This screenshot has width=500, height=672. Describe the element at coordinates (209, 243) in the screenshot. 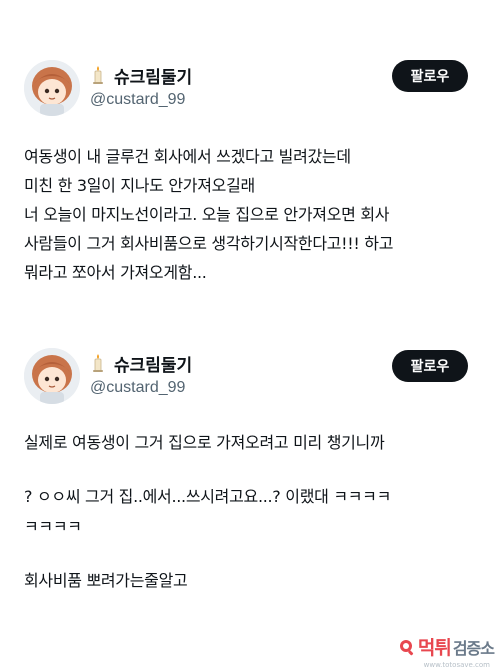

I see `tweet-line: 사람들이 그거 회사비품으로 생각하기시작한다고!!! 하고` at that location.